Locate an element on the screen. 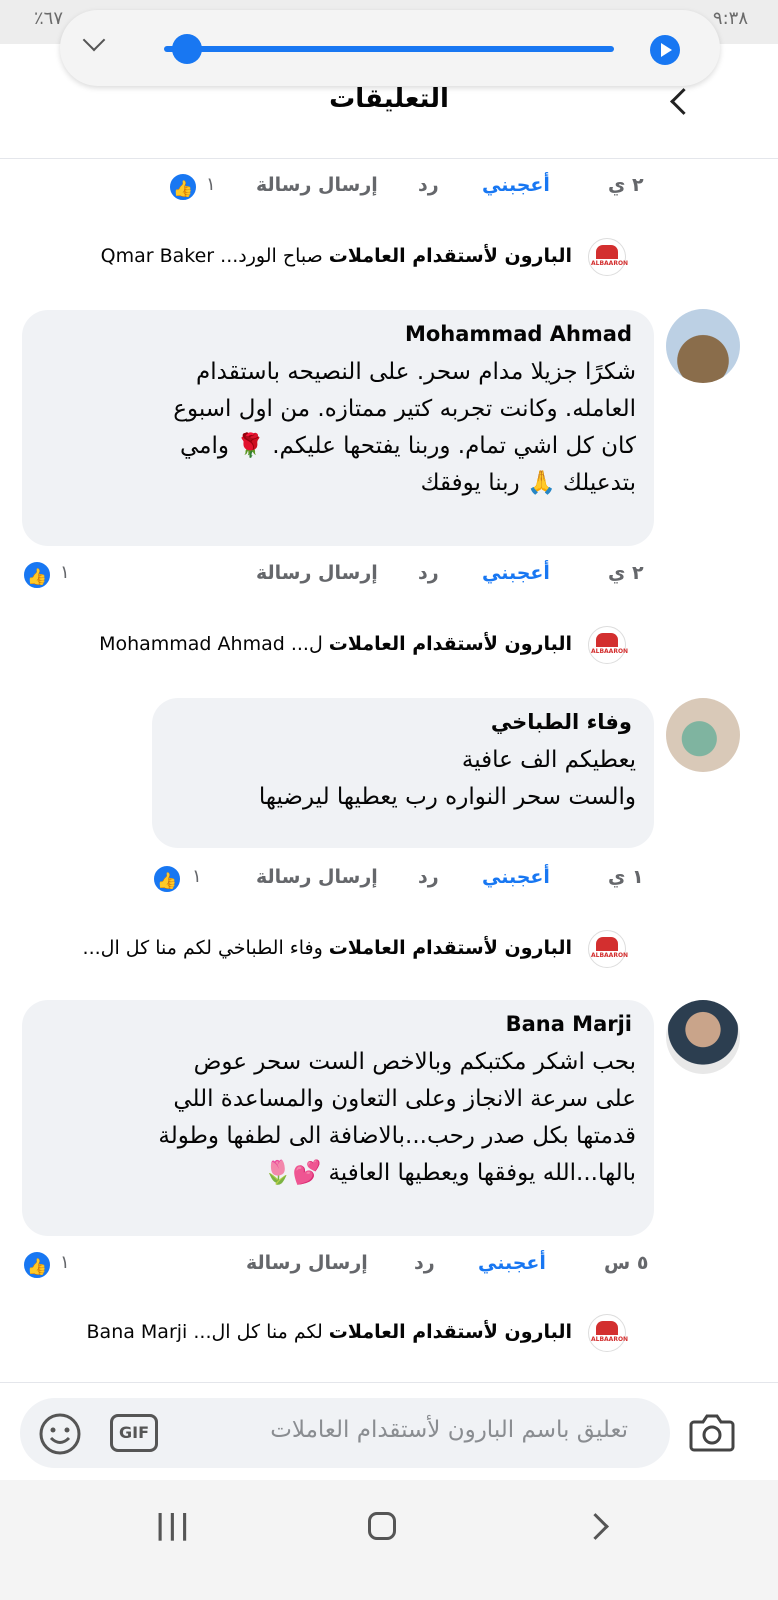 This screenshot has width=778, height=1600. comment-text-line: بتدعيلك 🙏 ربنا يوفقك is located at coordinates (528, 483).